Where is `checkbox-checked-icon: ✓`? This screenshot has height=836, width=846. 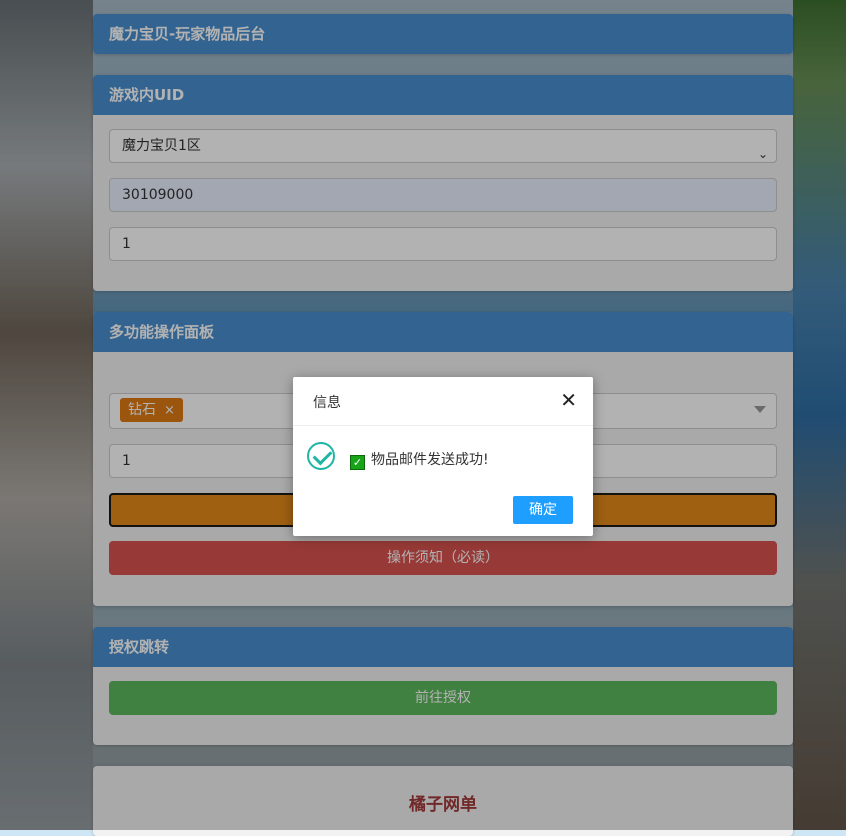 checkbox-checked-icon: ✓ is located at coordinates (357, 462).